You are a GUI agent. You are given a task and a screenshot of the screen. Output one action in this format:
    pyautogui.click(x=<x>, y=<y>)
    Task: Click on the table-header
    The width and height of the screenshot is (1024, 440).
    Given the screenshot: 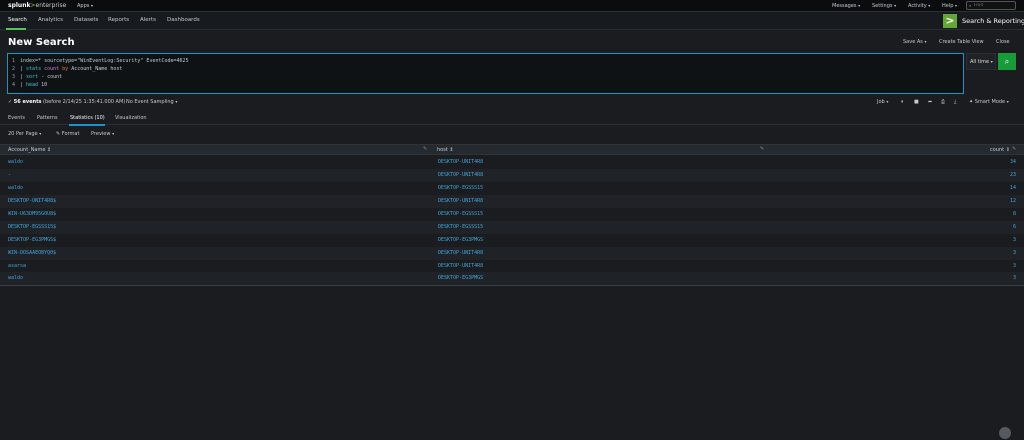 What is the action you would take?
    pyautogui.click(x=512, y=149)
    